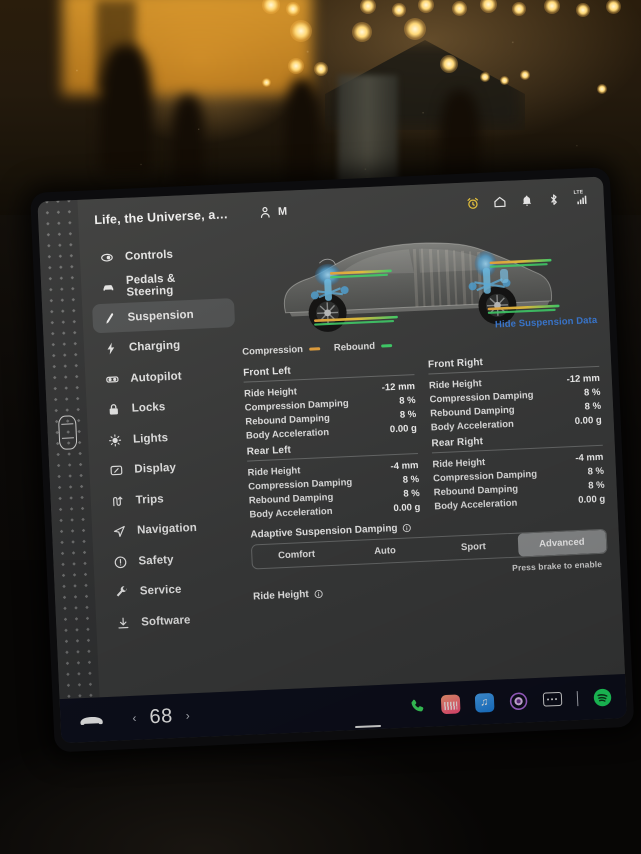  Describe the element at coordinates (386, 346) in the screenshot. I see `legend-rebound-swatch` at that location.